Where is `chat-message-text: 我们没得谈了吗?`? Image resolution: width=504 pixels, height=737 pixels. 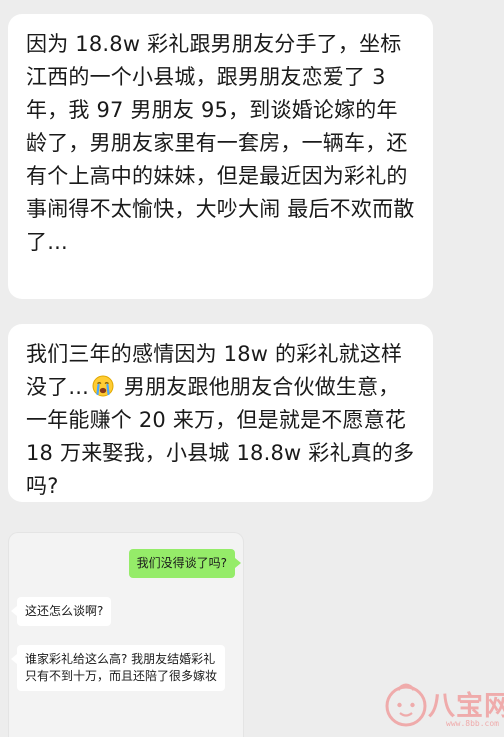
chat-message-text: 我们没得谈了吗? is located at coordinates (181, 563).